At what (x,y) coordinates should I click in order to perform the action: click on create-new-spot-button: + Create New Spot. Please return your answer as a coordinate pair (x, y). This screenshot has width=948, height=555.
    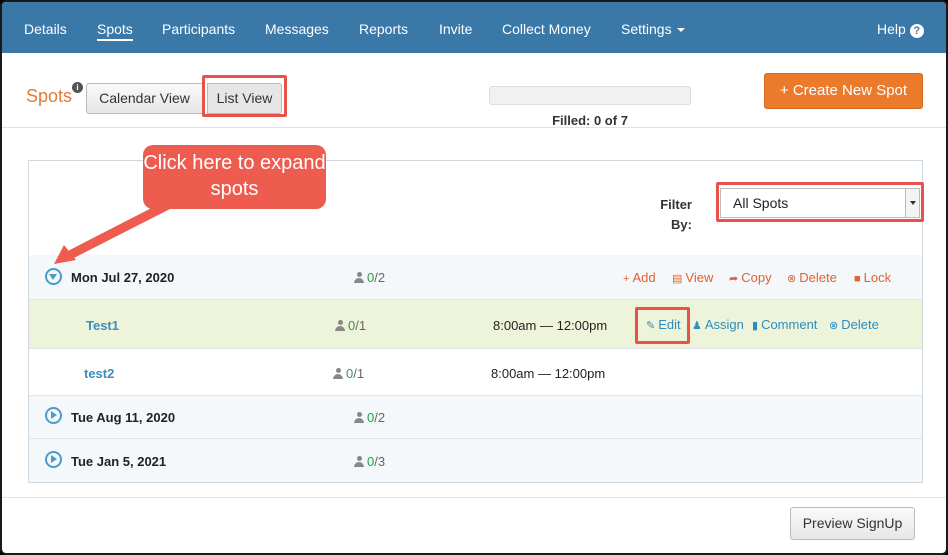
    Looking at the image, I should click on (843, 91).